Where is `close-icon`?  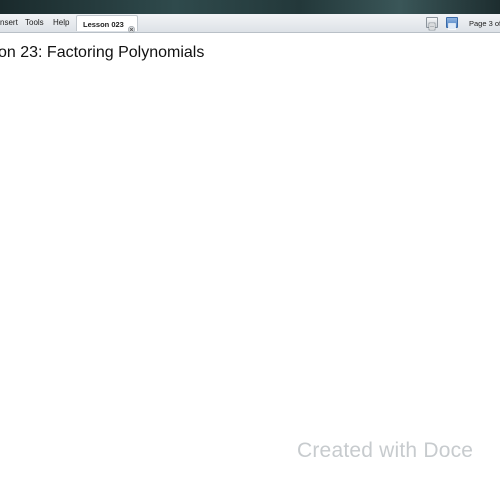 close-icon is located at coordinates (131, 27).